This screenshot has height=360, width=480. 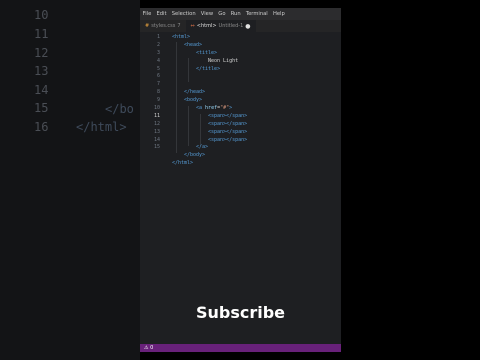 I want to click on html-file-icon: ⇔, so click(x=192, y=26).